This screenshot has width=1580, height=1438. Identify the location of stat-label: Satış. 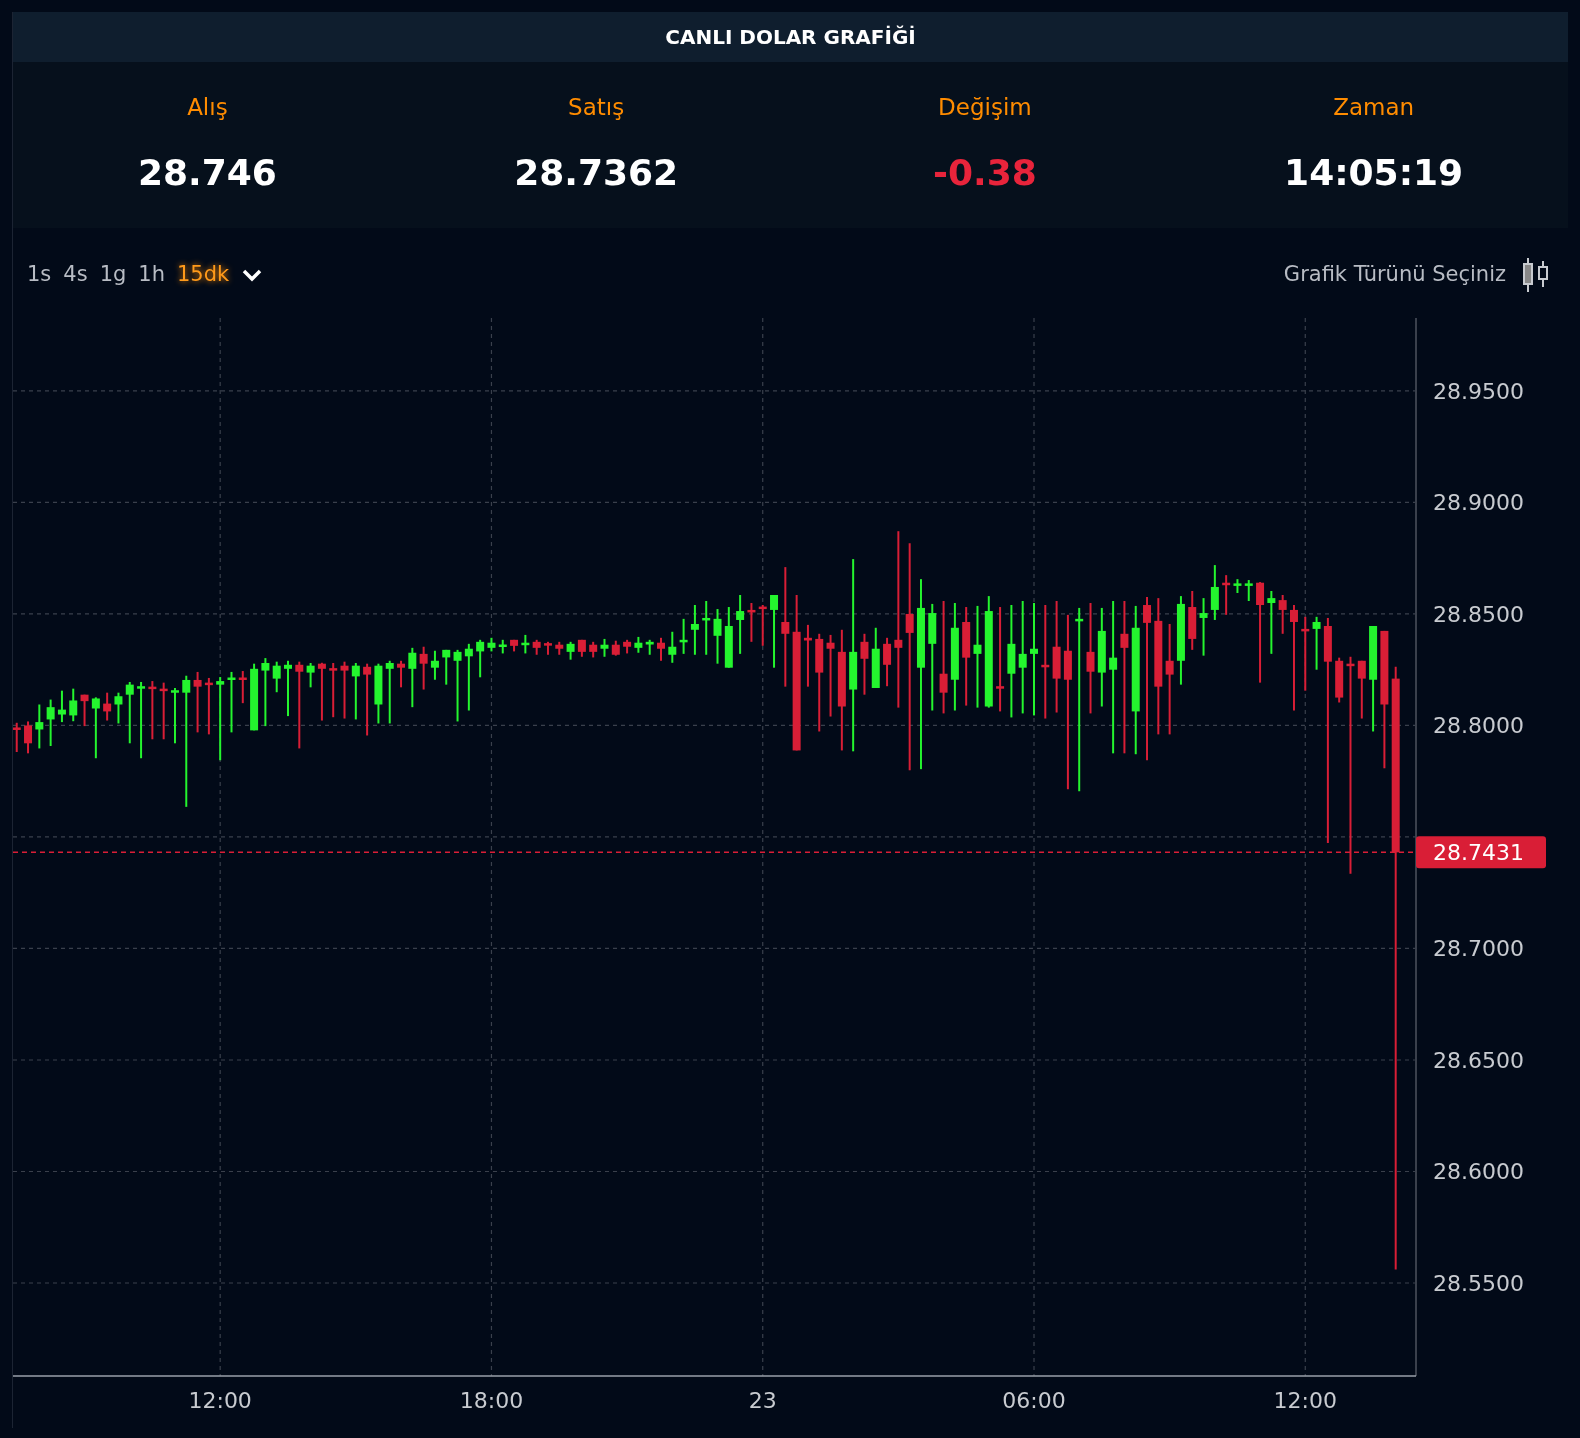
(596, 107).